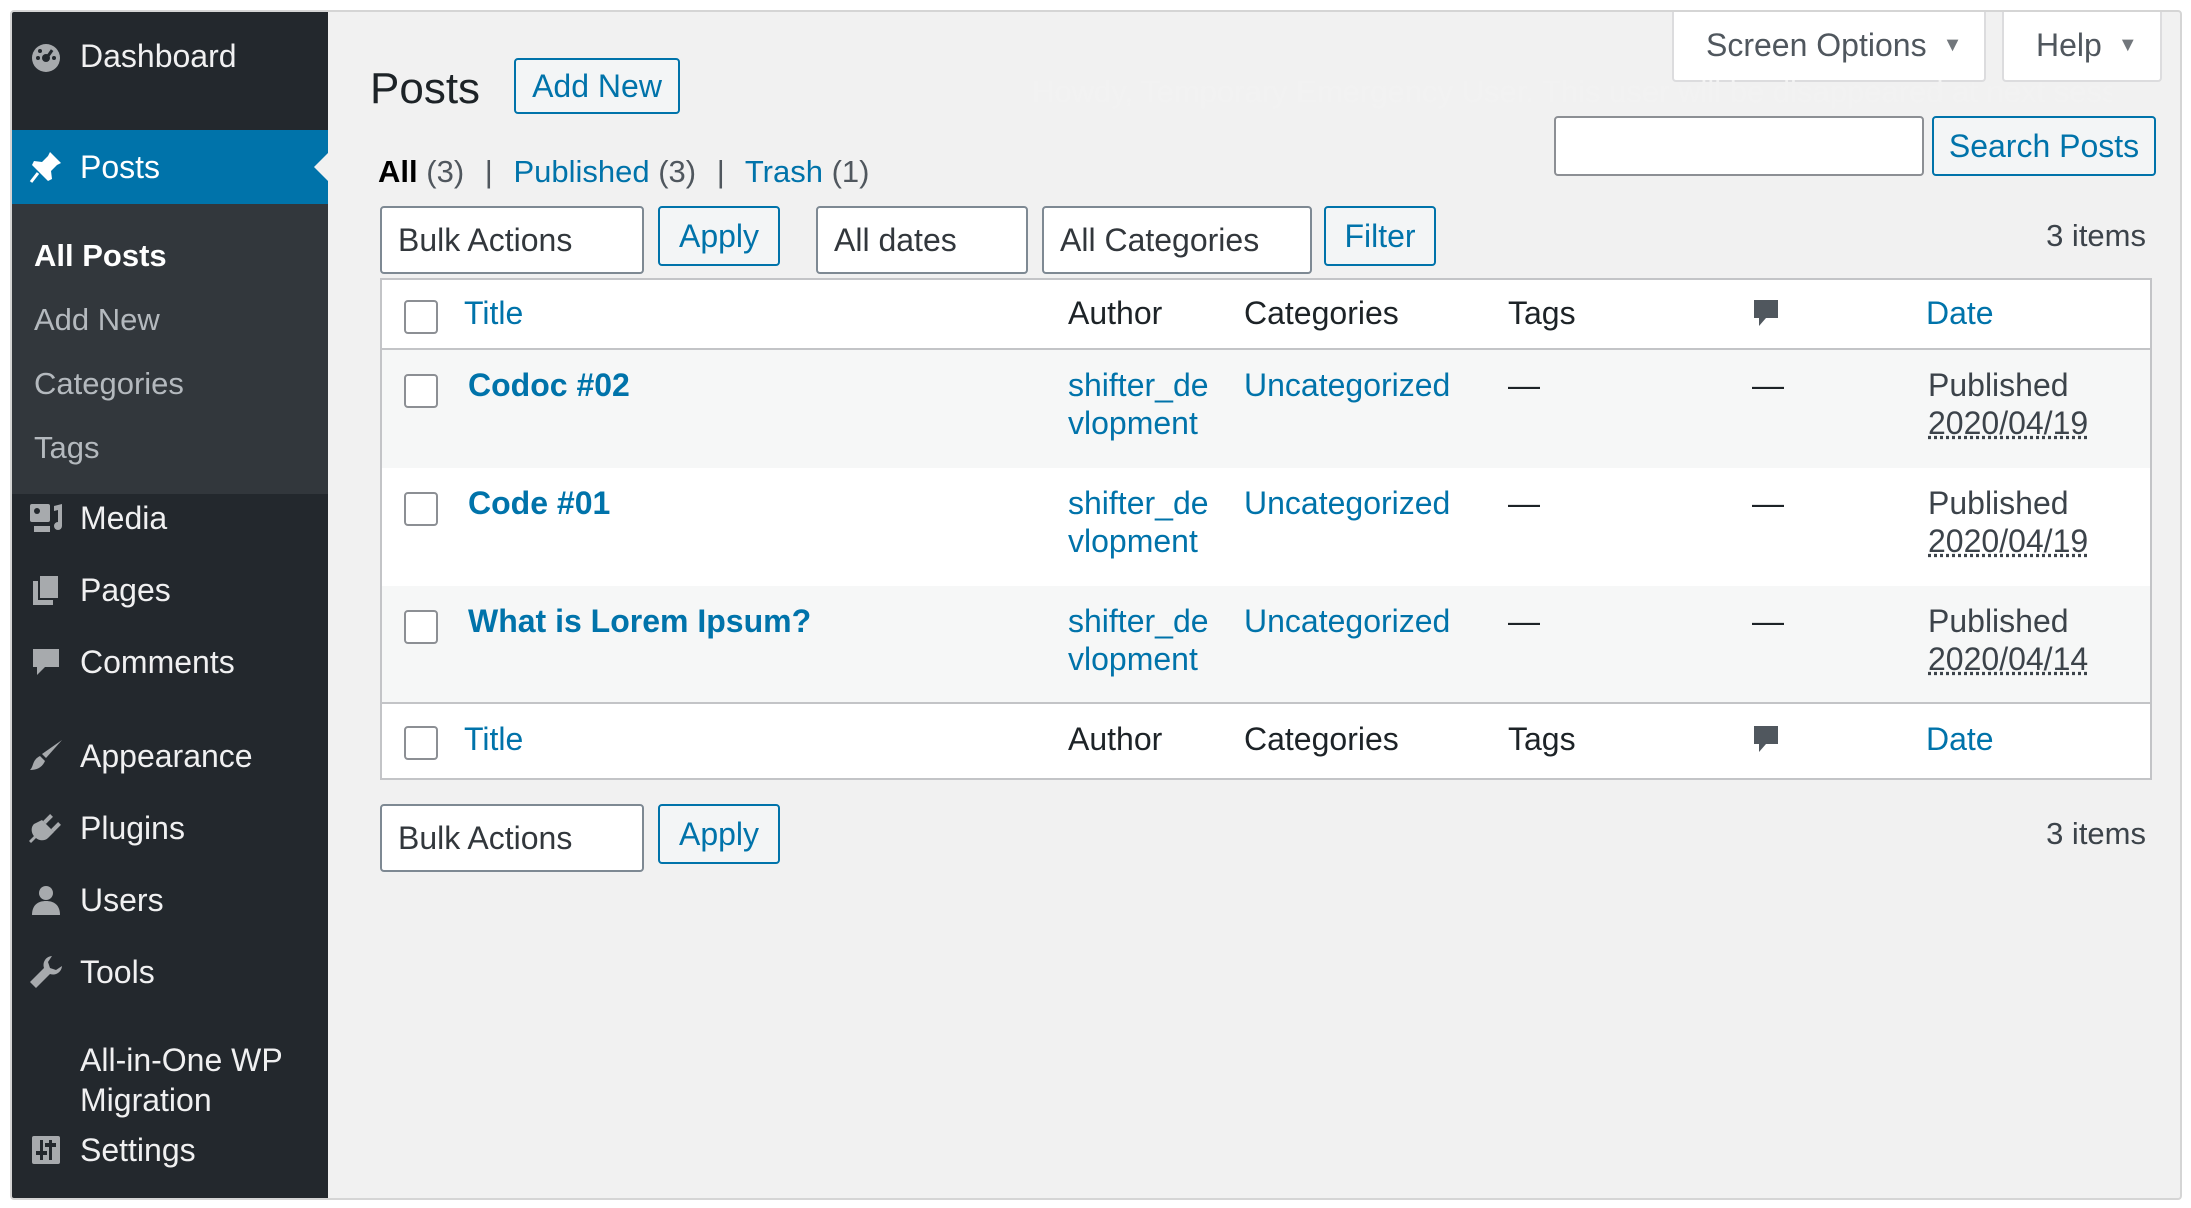 Image resolution: width=2191 pixels, height=1208 pixels. What do you see at coordinates (1321, 739) in the screenshot?
I see `column-footer-categories: Categories` at bounding box center [1321, 739].